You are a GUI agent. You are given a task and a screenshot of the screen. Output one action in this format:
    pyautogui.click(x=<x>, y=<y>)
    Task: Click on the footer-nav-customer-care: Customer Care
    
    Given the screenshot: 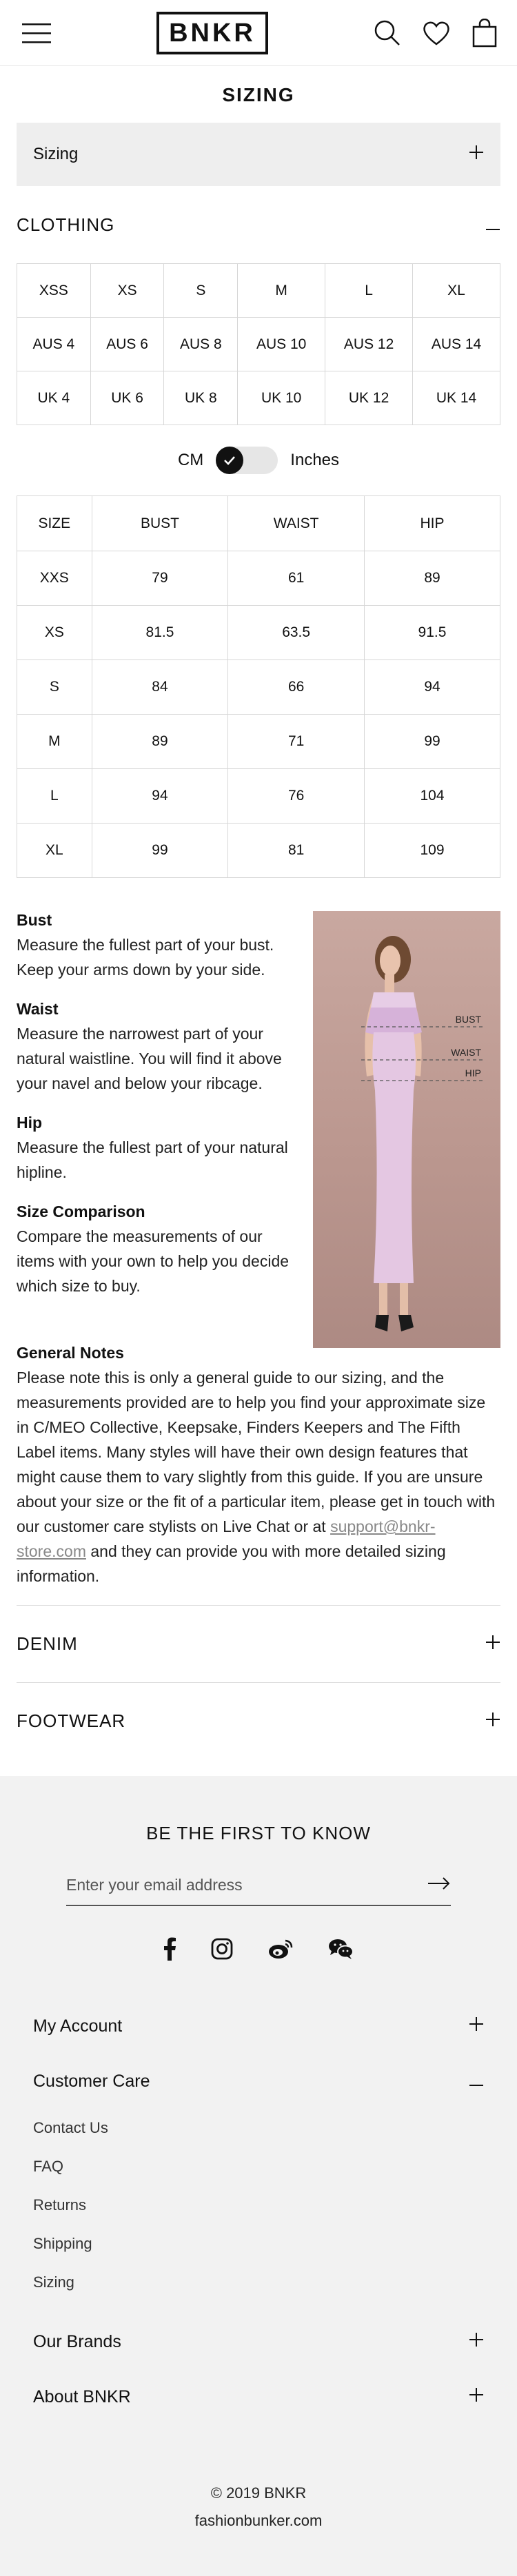 What is the action you would take?
    pyautogui.click(x=258, y=2081)
    